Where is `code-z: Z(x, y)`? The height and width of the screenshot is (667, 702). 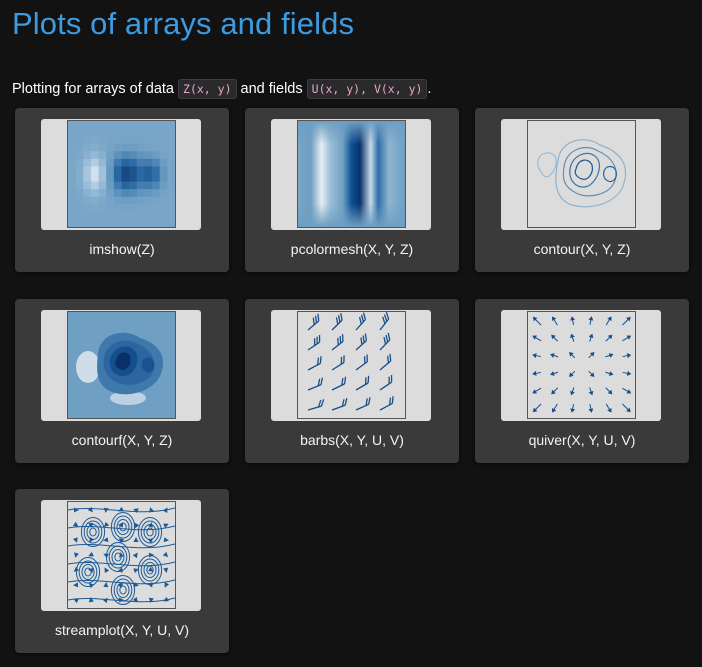 code-z: Z(x, y) is located at coordinates (207, 88).